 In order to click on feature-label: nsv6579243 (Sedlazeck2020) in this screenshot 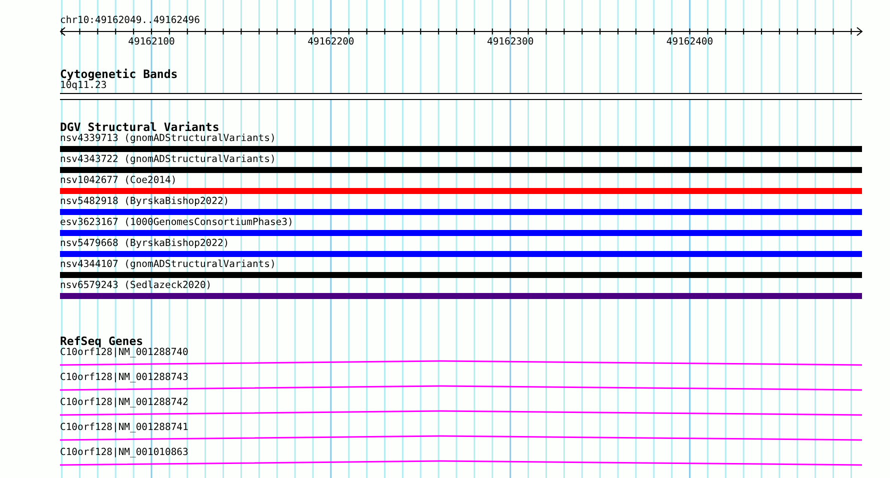, I will do `click(136, 286)`.